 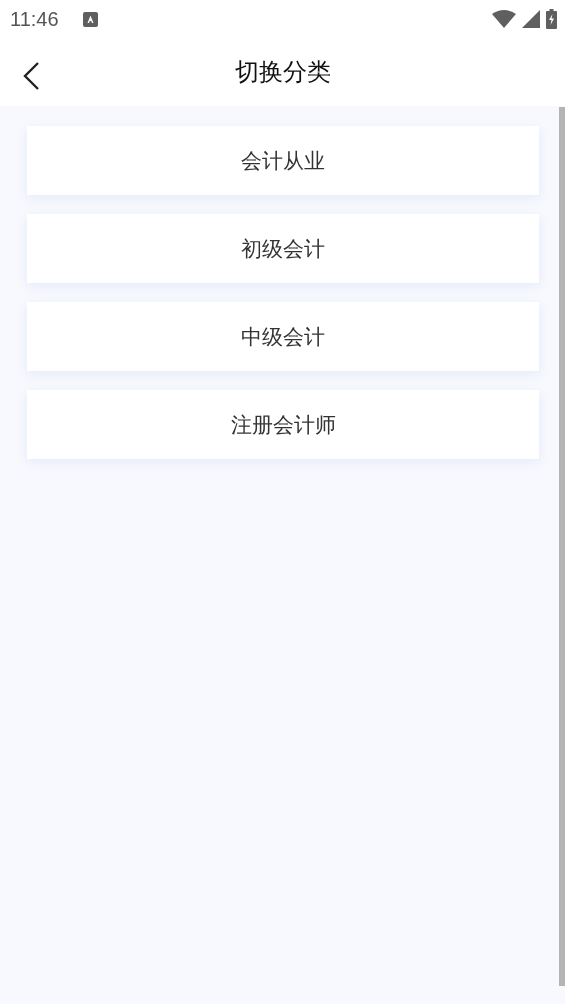 What do you see at coordinates (283, 160) in the screenshot?
I see `category-item: 会计从业` at bounding box center [283, 160].